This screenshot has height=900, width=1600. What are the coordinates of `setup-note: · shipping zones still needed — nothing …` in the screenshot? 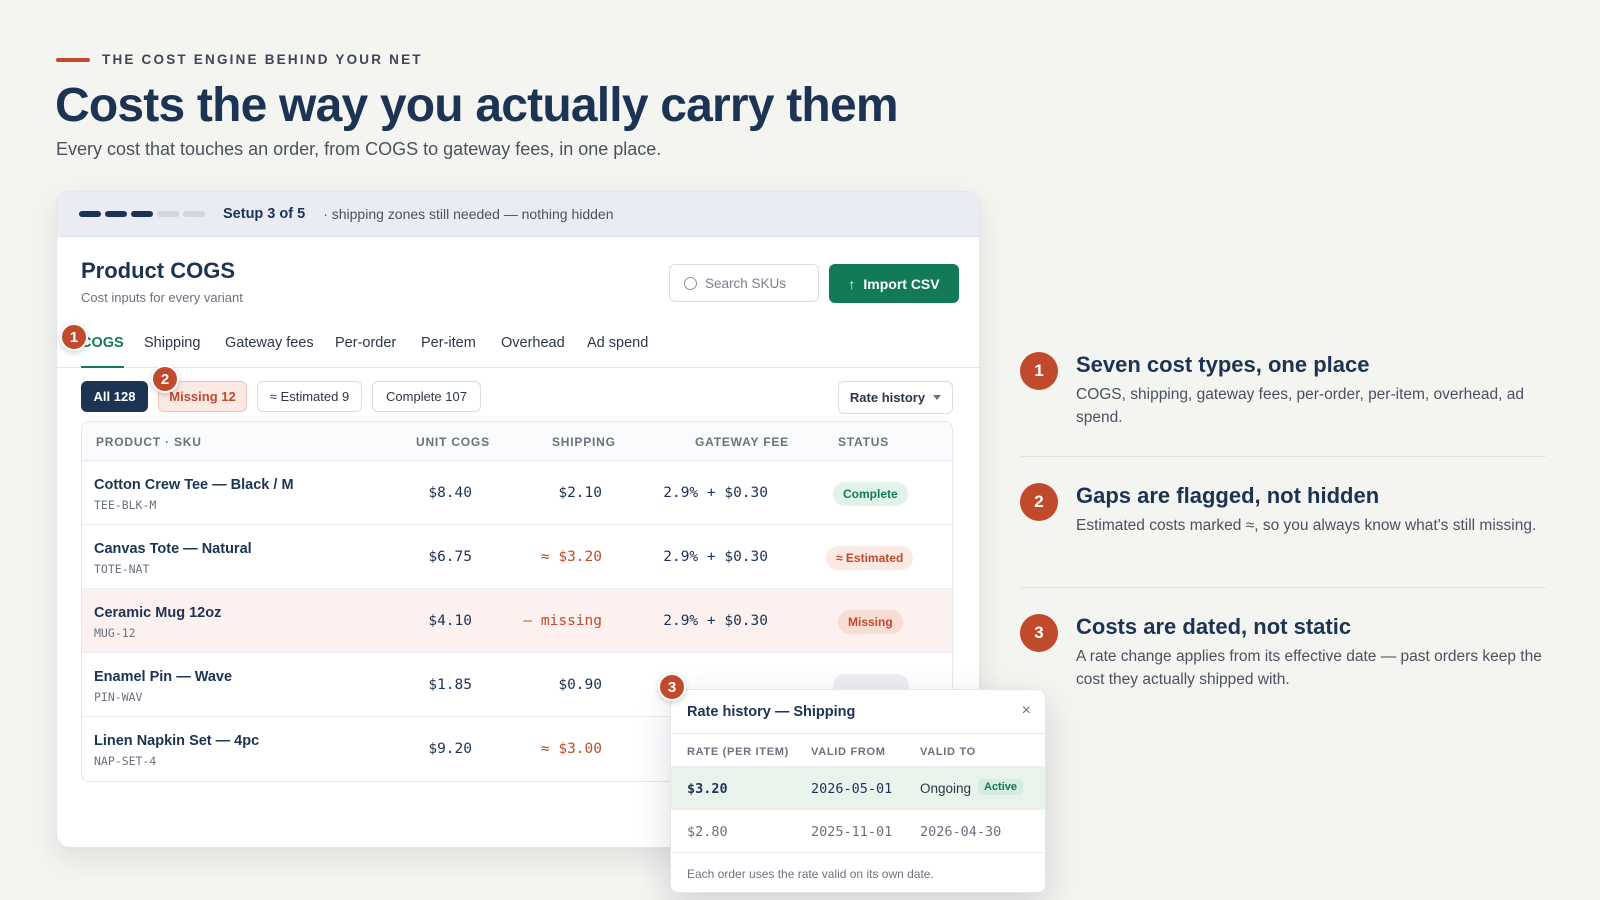 It's located at (468, 214).